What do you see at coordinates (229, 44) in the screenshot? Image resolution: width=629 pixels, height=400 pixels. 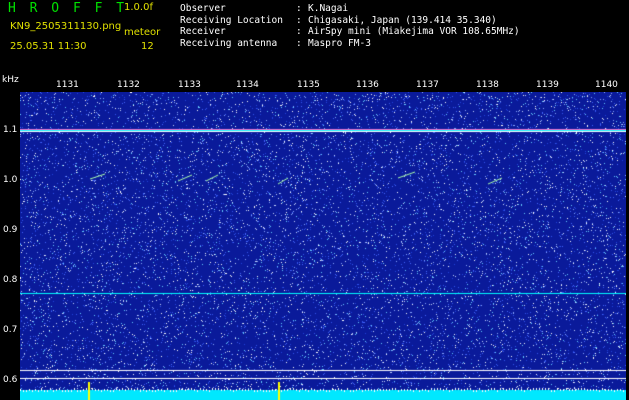 I see `info-key: Receiving antenna` at bounding box center [229, 44].